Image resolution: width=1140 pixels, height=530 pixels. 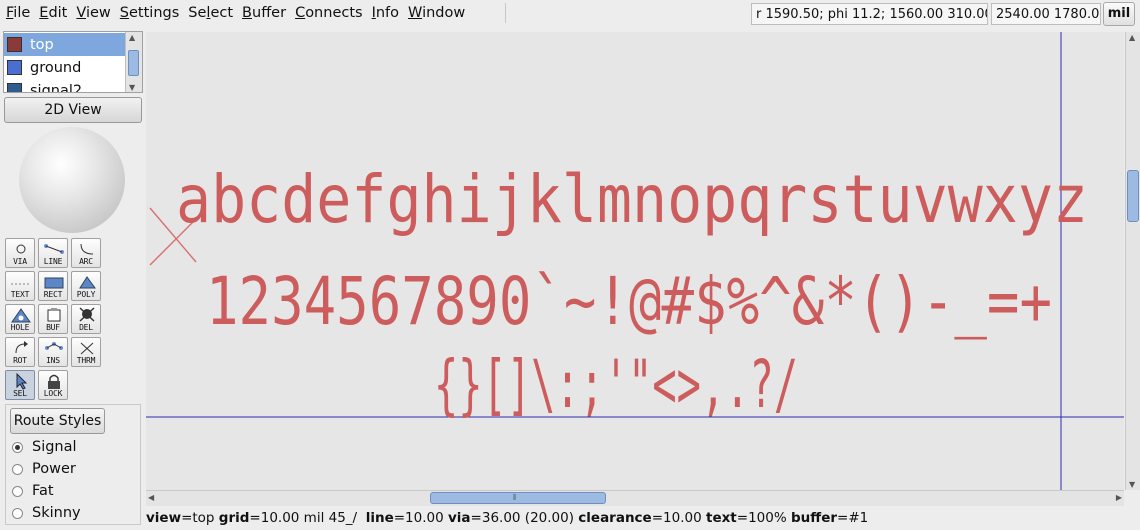 I want to click on tool-label: ARC, so click(x=86, y=261).